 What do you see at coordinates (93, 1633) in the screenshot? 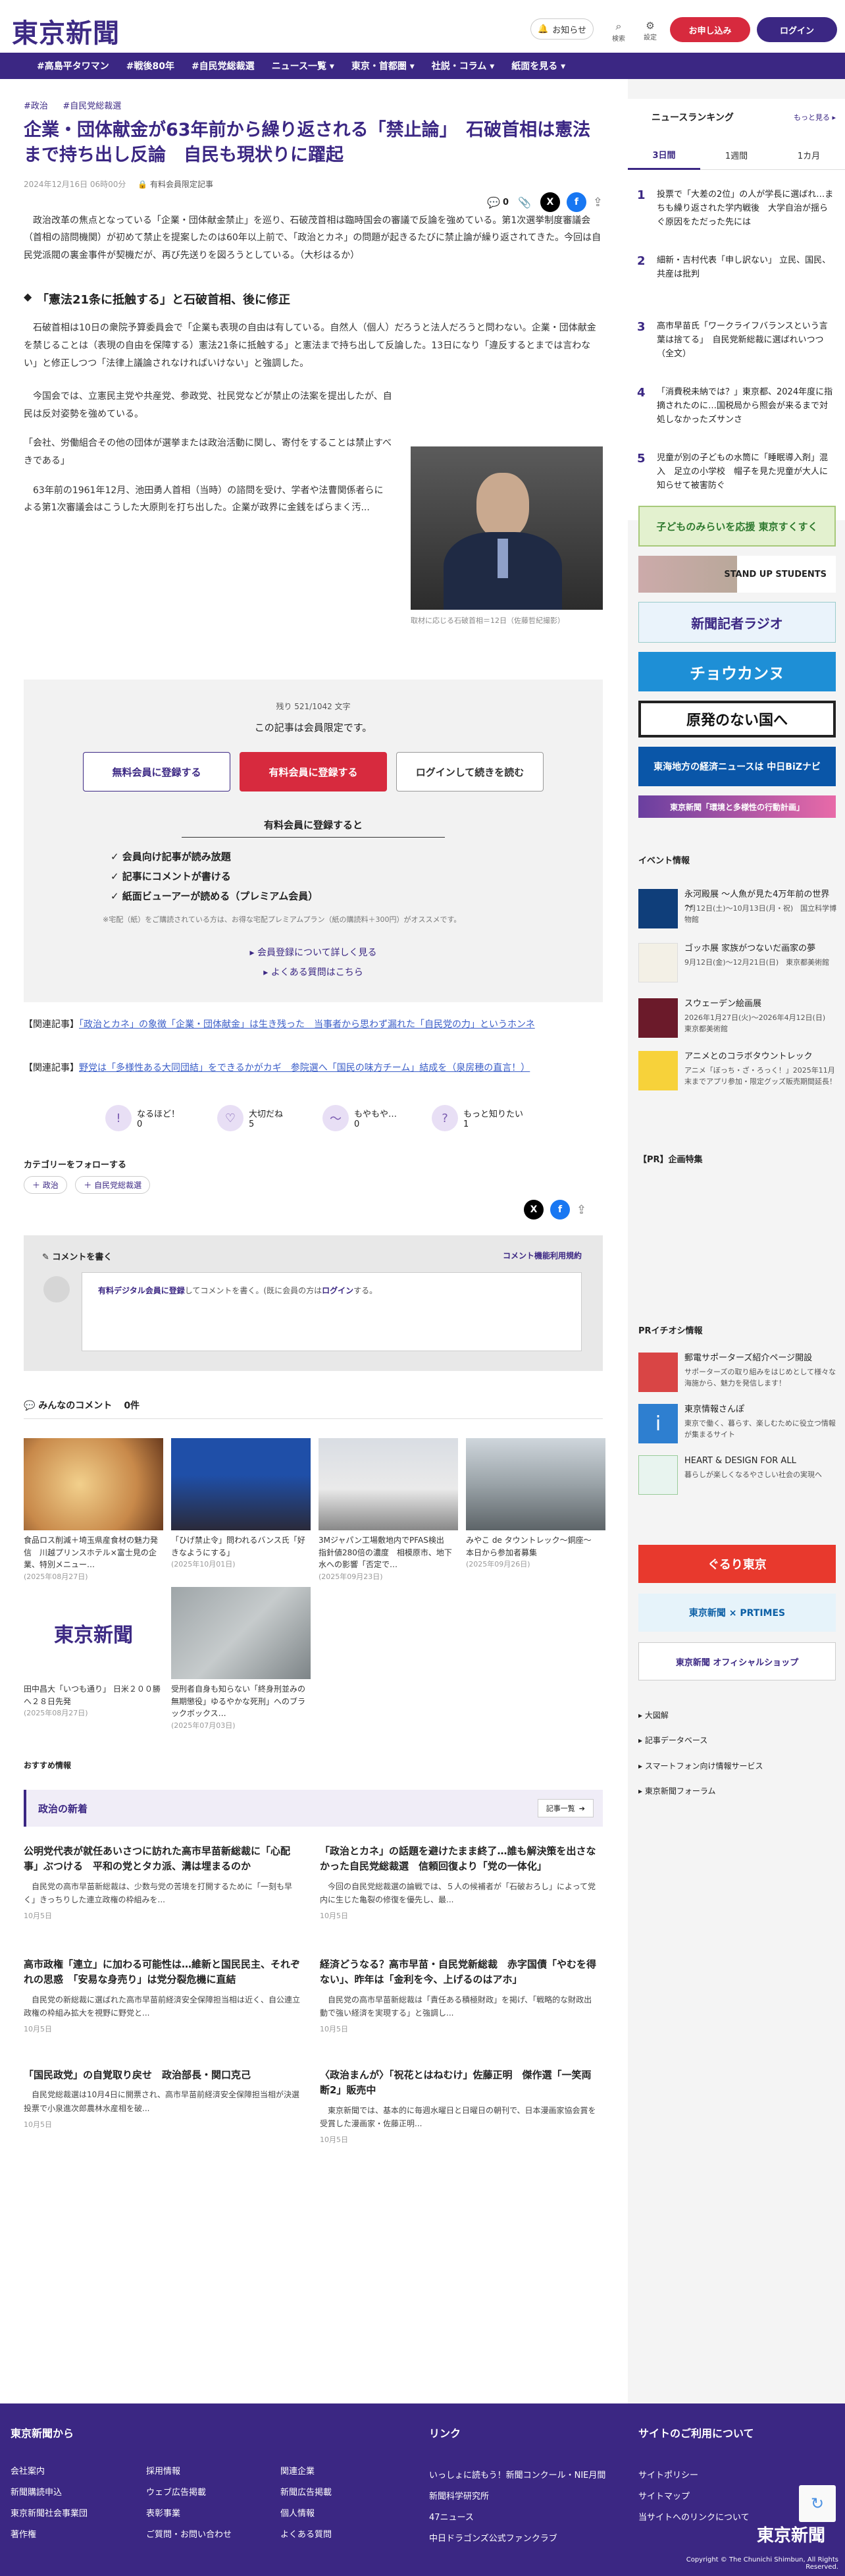
I see `thumb-image: 東京新聞` at bounding box center [93, 1633].